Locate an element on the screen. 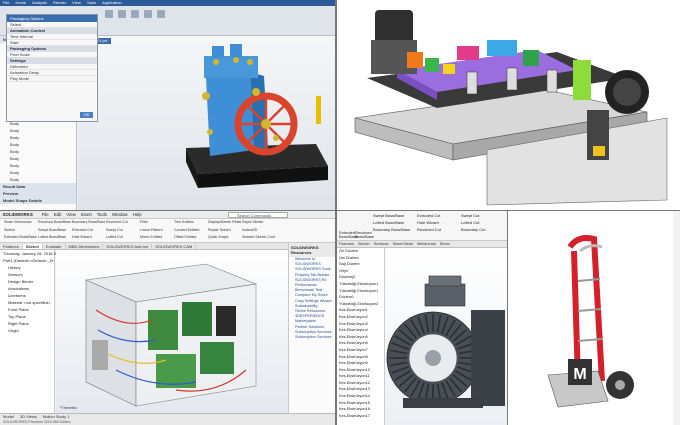  tab-solidworks-add-ins: SOLIDWORKS Add-Ins is located at coordinates (128, 246).